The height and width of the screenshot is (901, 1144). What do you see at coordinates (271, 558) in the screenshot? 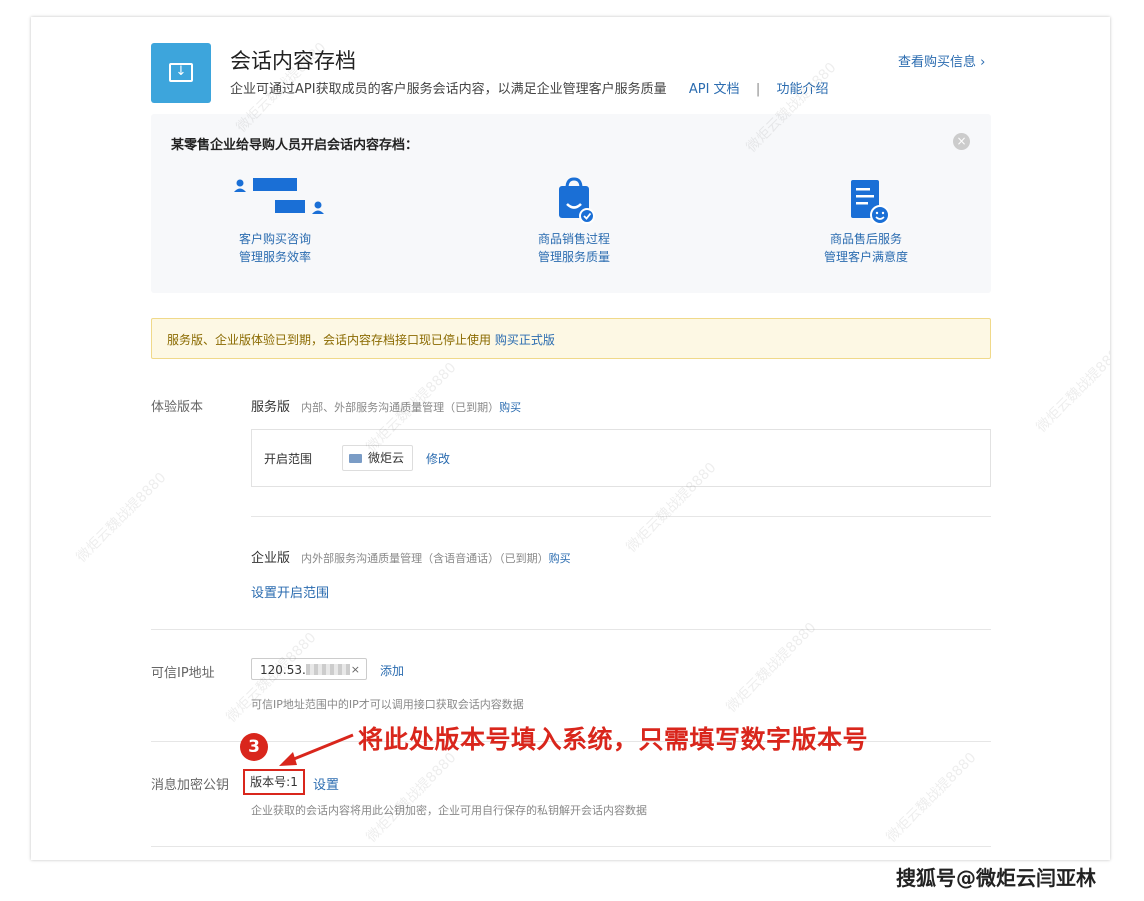
I see `enterprise-edition-name: 企业版` at bounding box center [271, 558].